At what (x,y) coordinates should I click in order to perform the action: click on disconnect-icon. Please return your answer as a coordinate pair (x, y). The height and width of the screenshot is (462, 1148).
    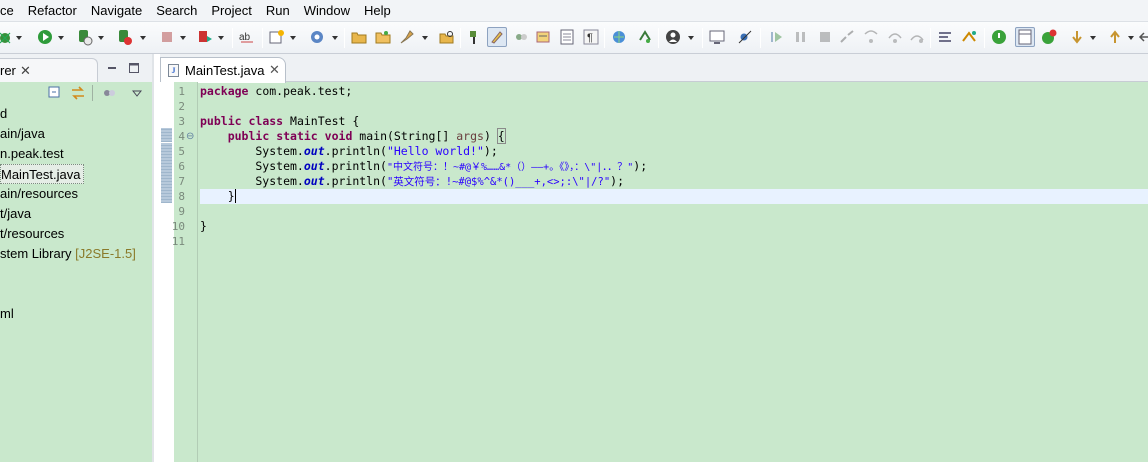
    Looking at the image, I should click on (847, 37).